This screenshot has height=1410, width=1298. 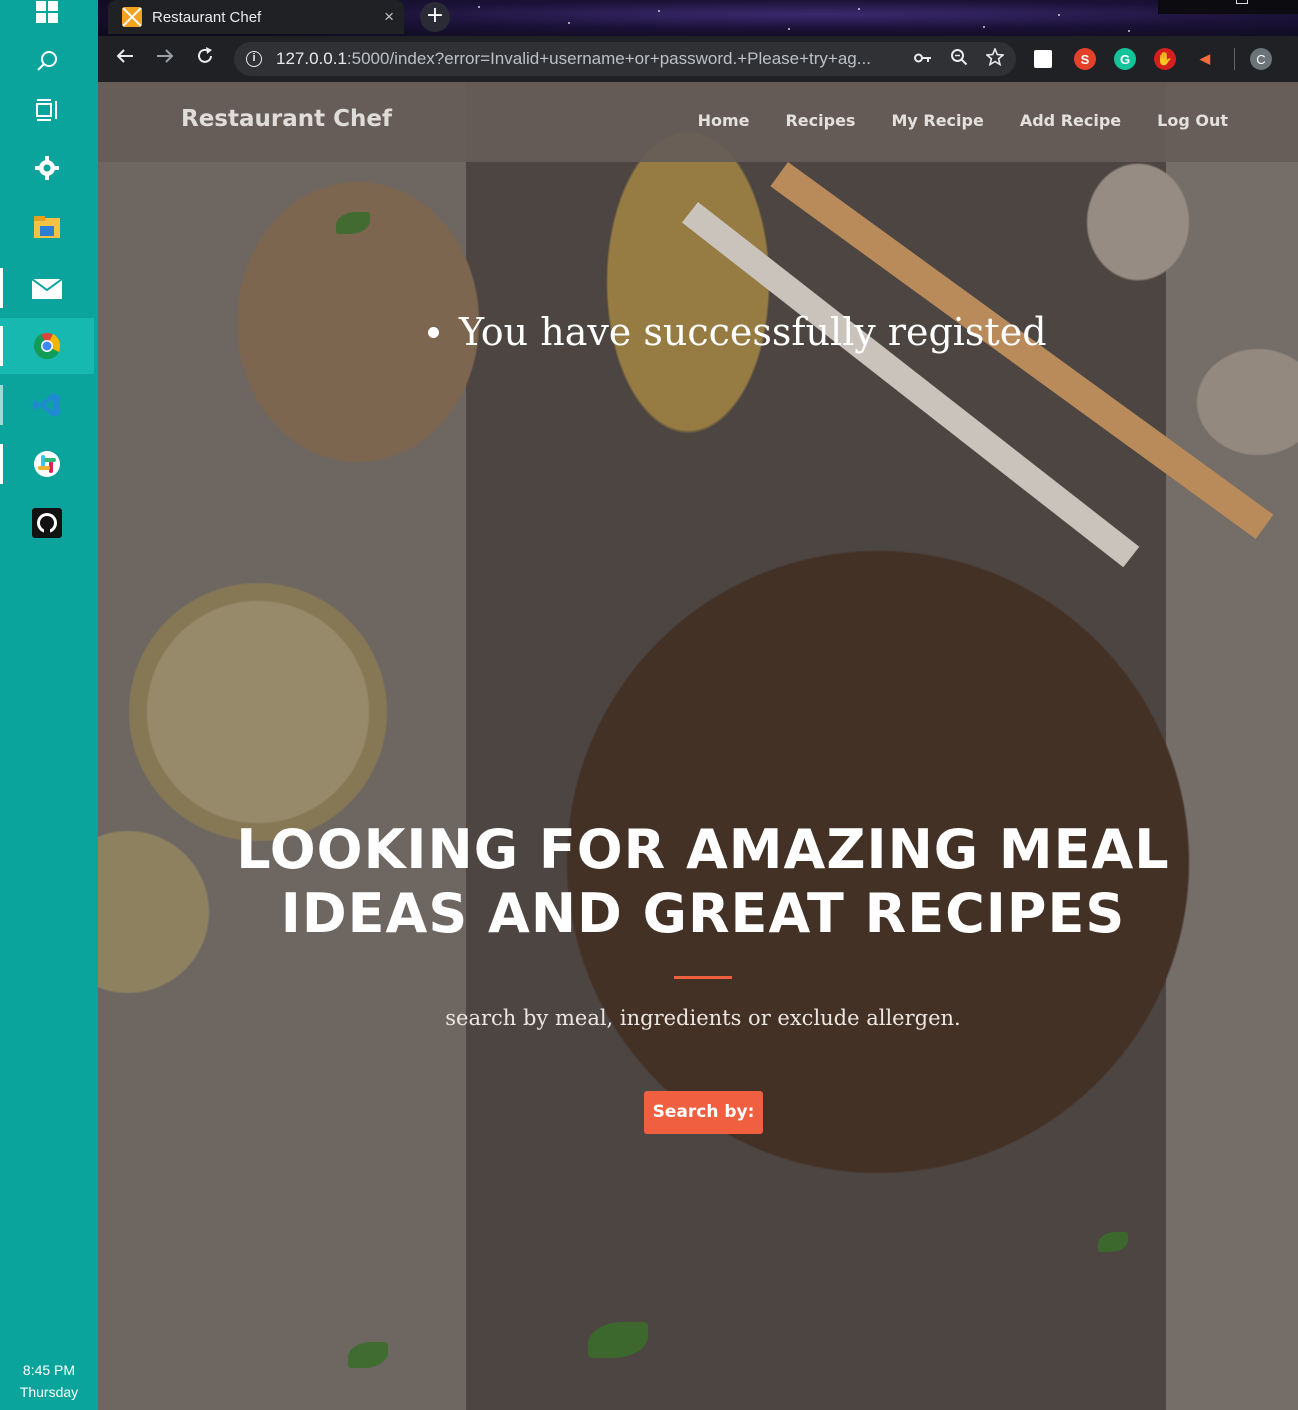 I want to click on extension-s-icon: S, so click(x=1085, y=59).